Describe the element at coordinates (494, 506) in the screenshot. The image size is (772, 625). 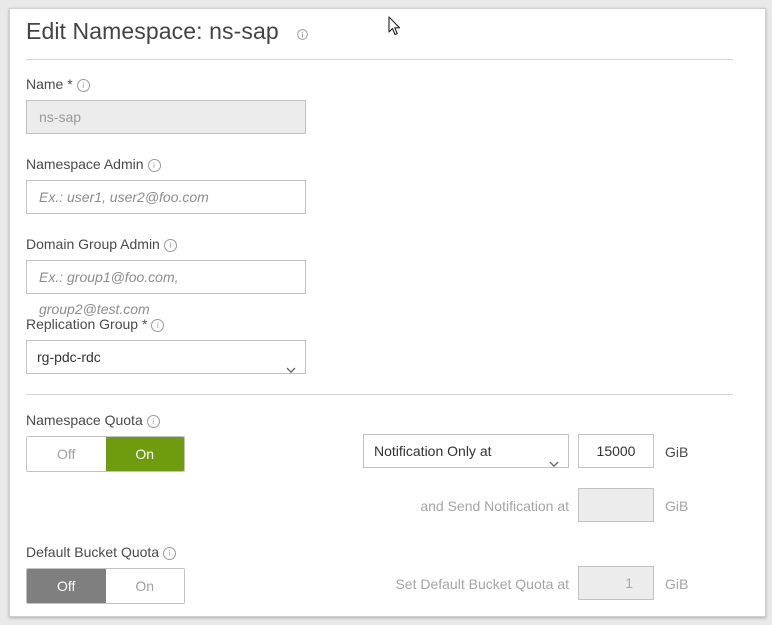
I see `send-notification-label: and Send Notification at` at that location.